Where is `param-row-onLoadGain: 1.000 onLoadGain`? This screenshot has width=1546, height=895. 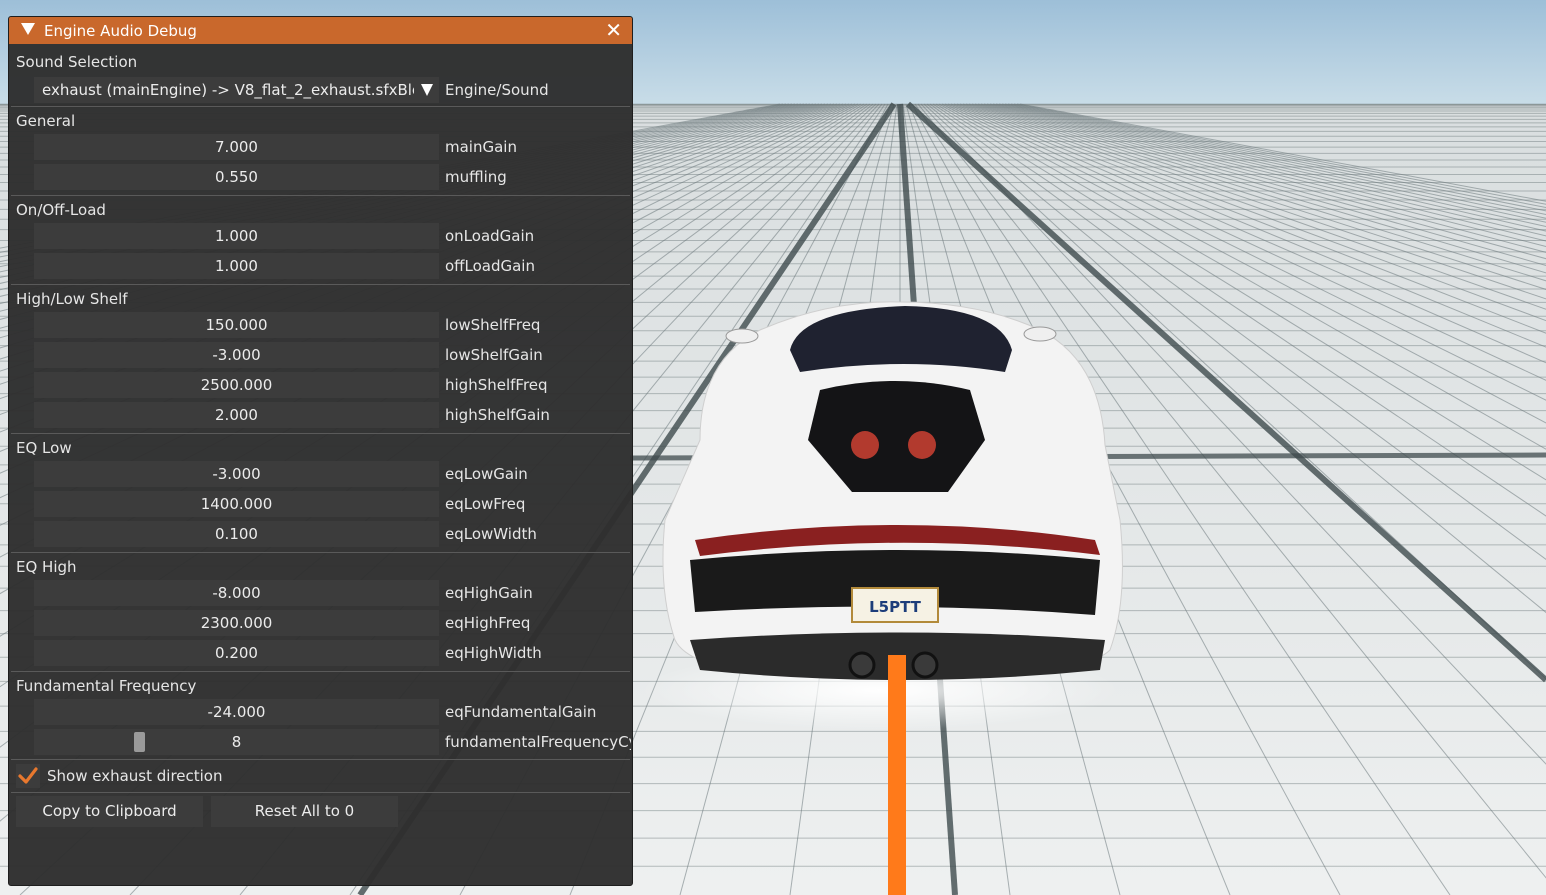
param-row-onLoadGain: 1.000 onLoadGain is located at coordinates (319, 236).